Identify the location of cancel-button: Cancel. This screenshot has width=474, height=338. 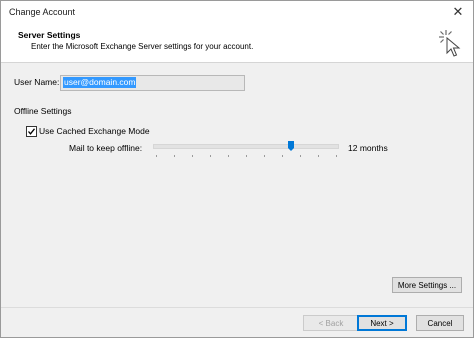
(440, 323).